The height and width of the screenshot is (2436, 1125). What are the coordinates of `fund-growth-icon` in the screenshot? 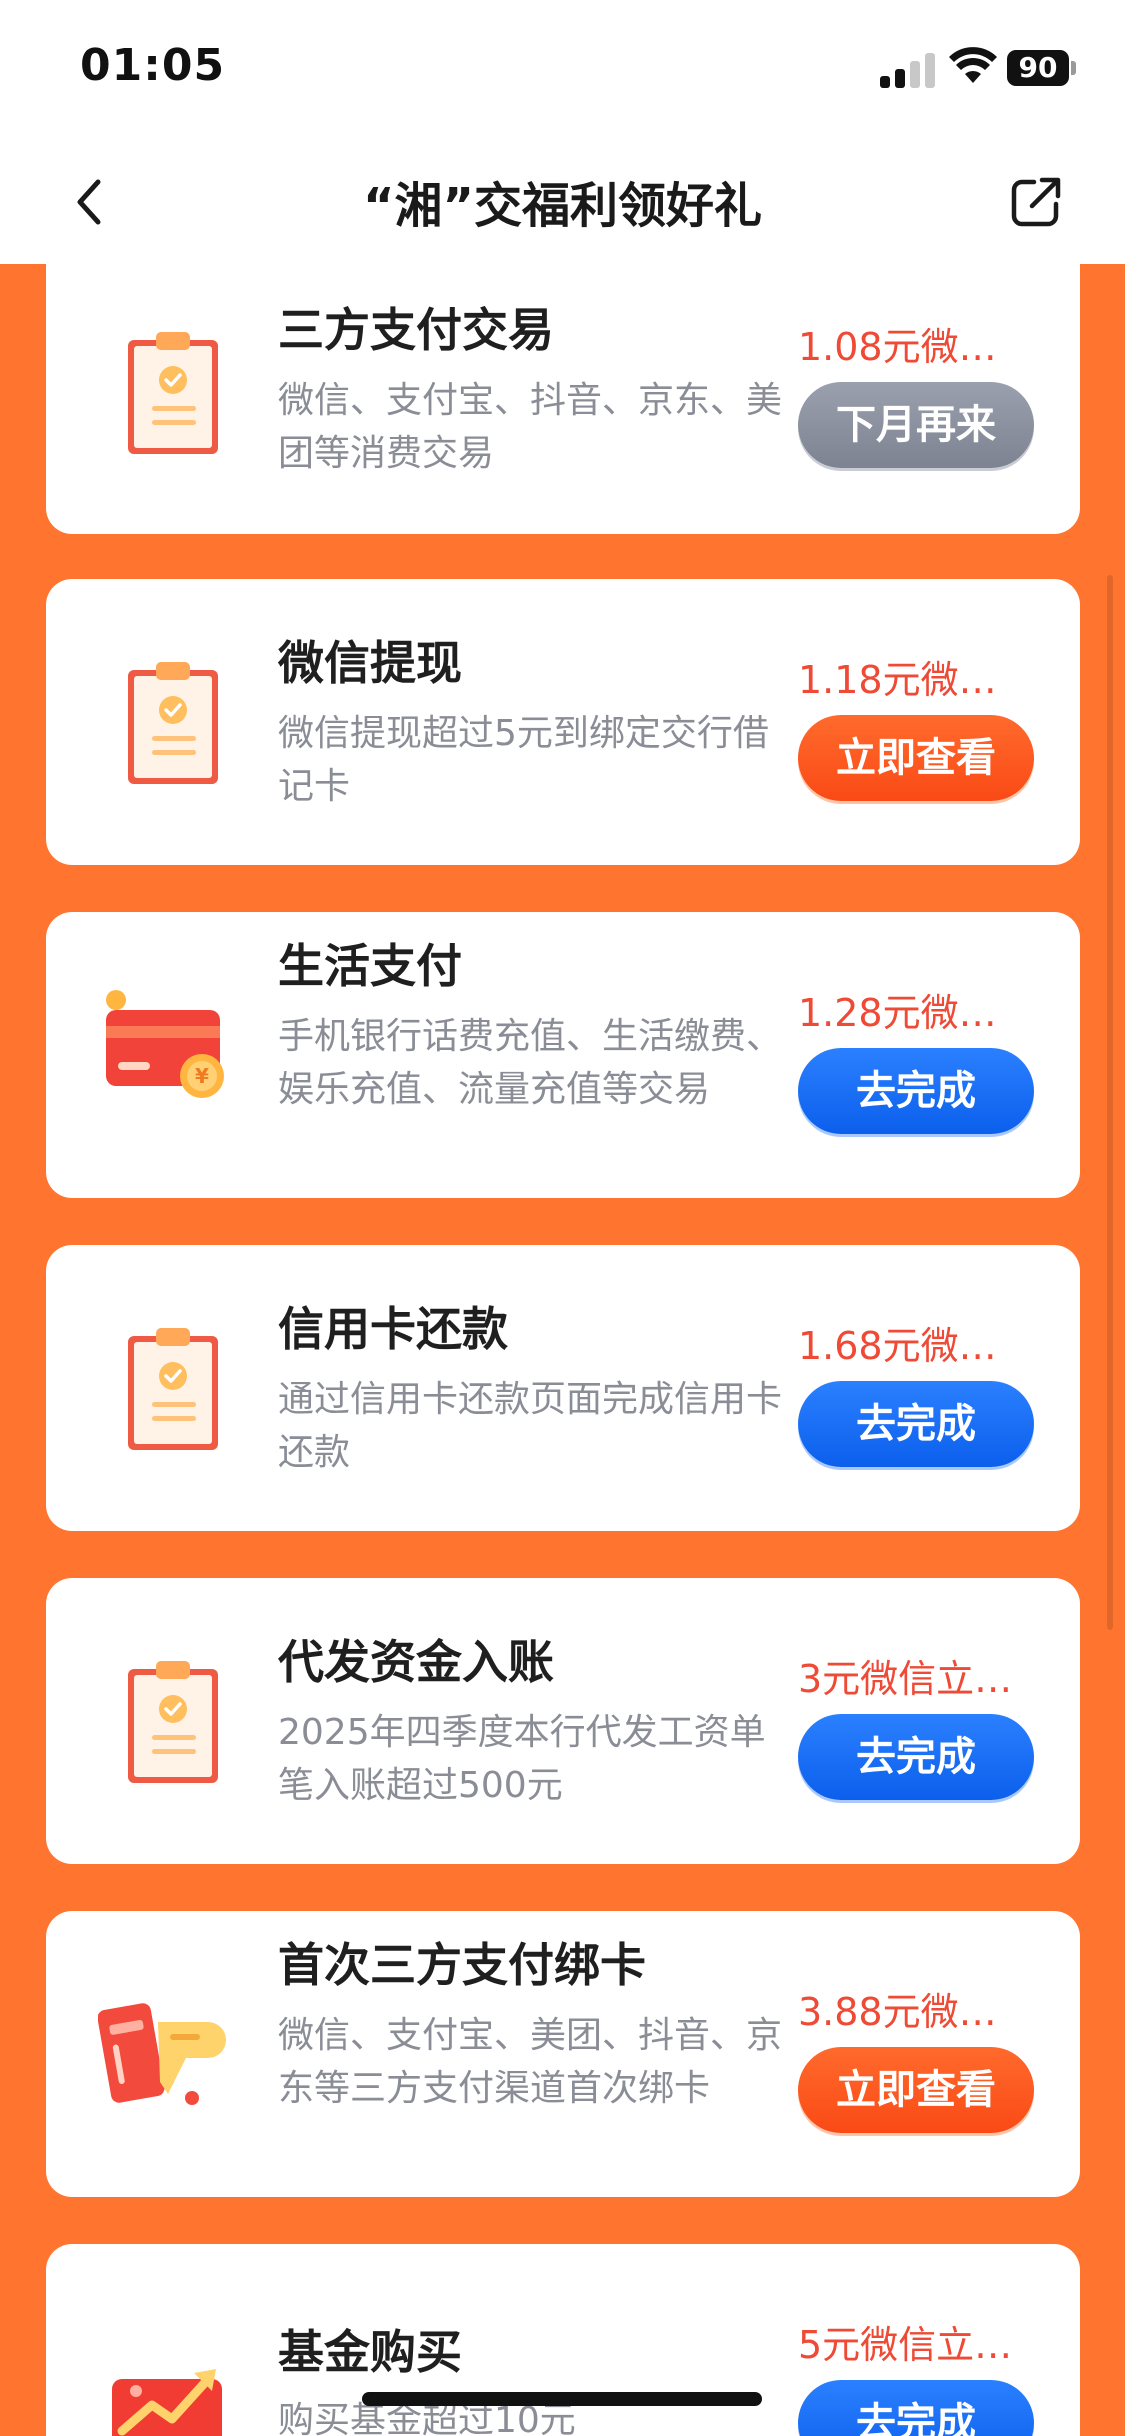 It's located at (167, 2402).